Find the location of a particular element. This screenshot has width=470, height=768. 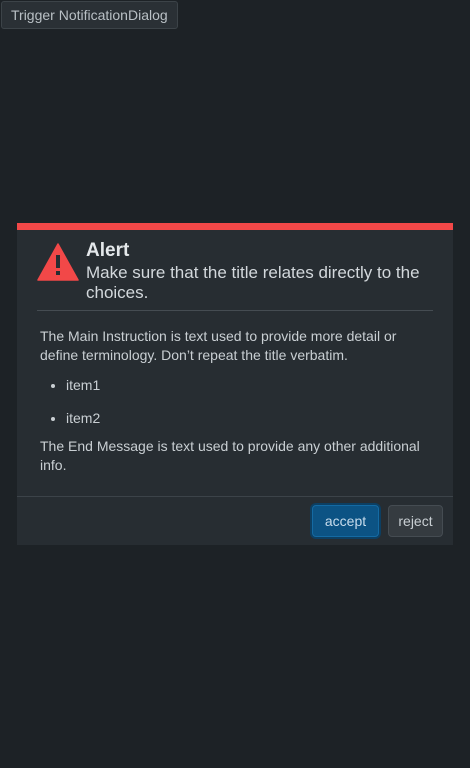

list-item: item1 is located at coordinates (83, 391).